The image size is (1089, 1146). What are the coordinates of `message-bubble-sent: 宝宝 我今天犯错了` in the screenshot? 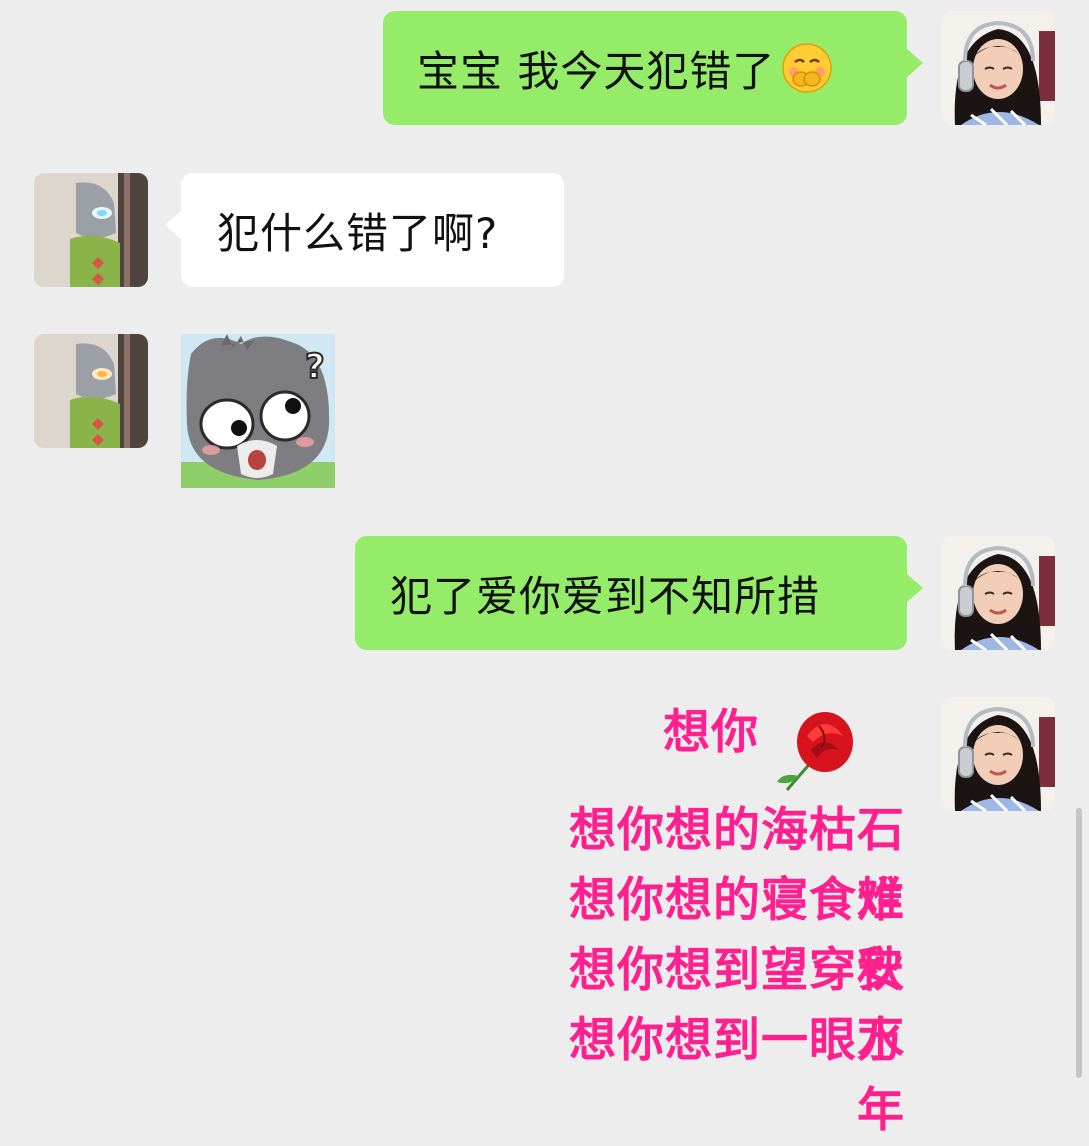 It's located at (653, 68).